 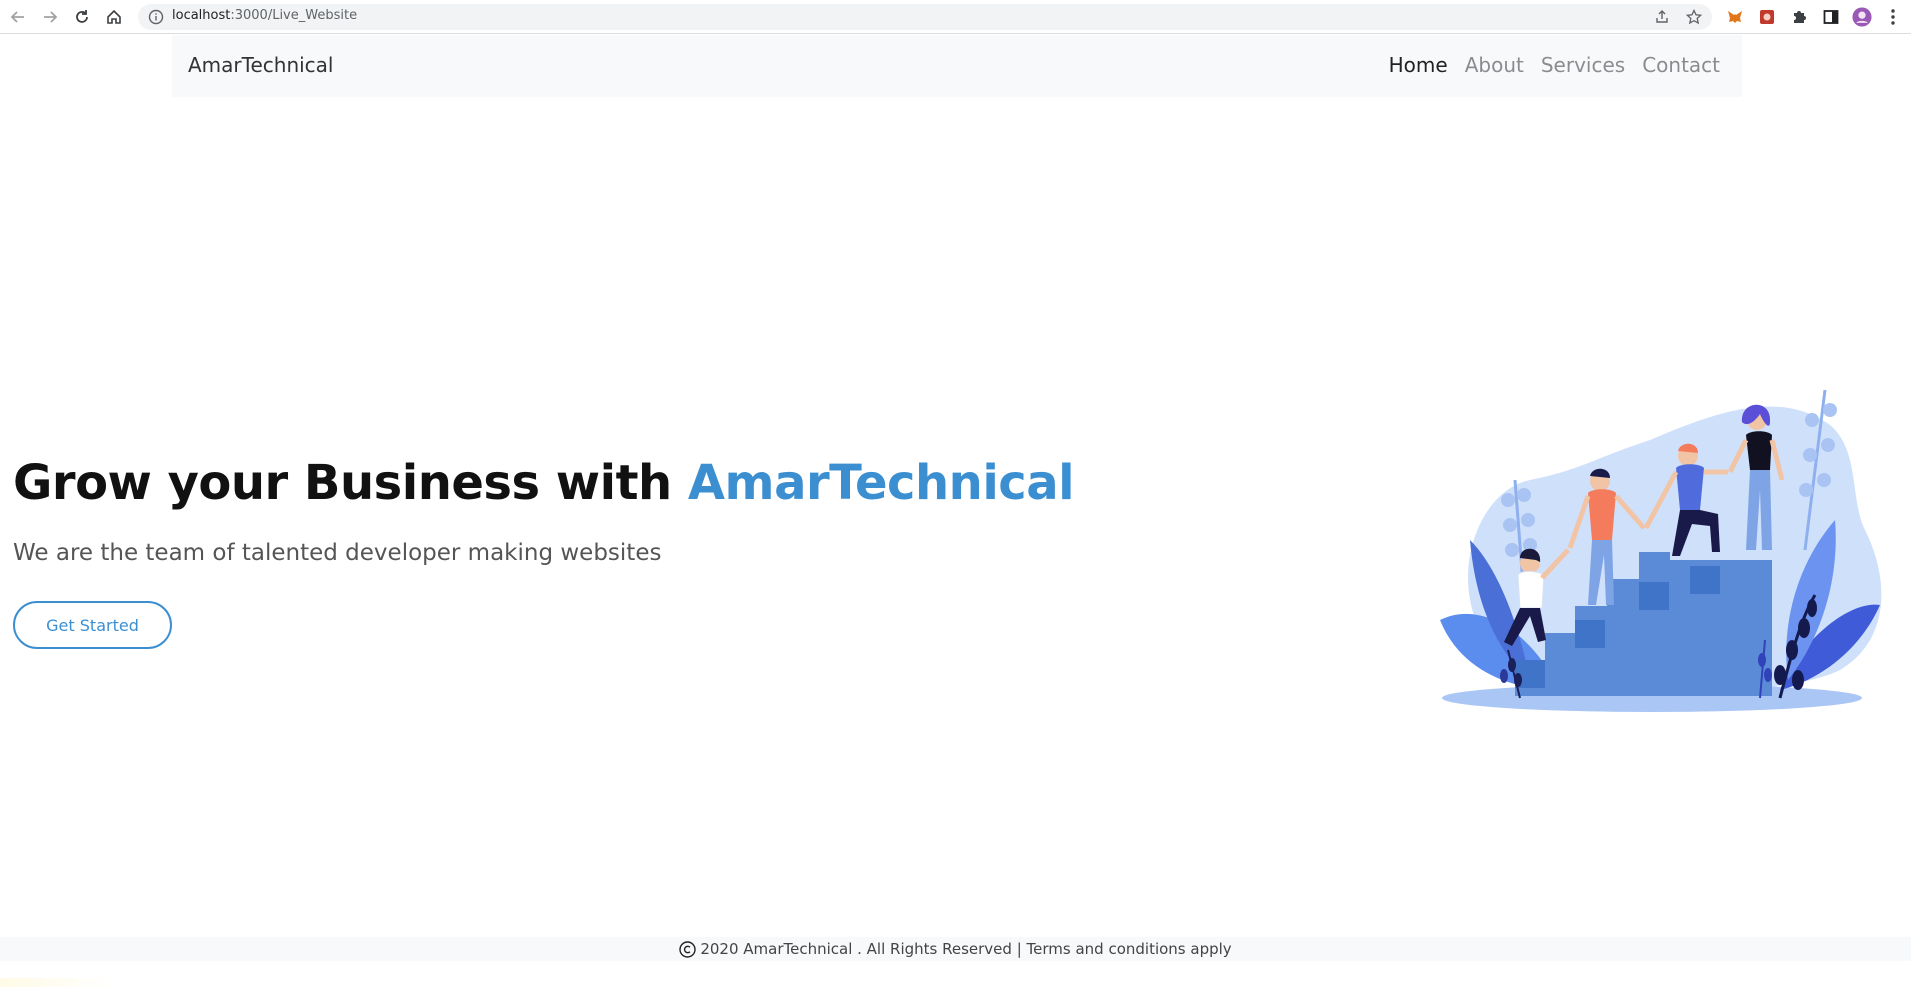 I want to click on url-path: :3000/Live_Website, so click(x=294, y=15).